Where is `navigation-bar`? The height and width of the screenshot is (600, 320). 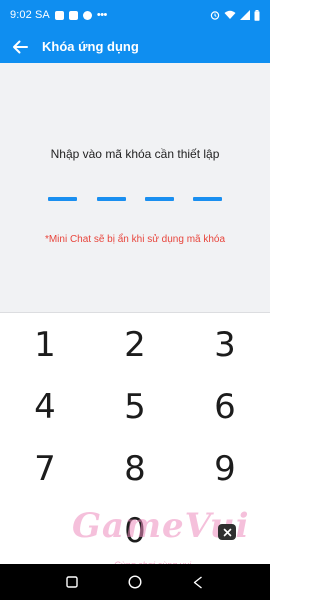 navigation-bar is located at coordinates (135, 582).